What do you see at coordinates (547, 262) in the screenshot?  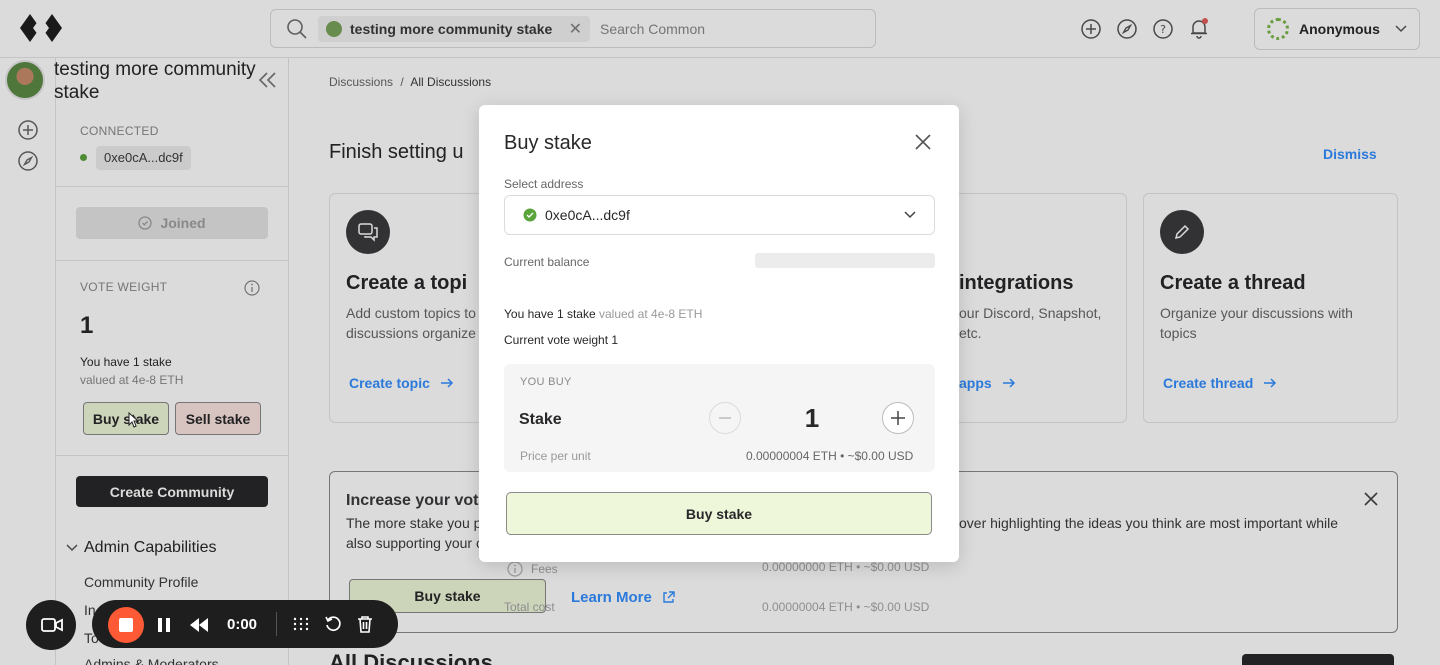 I see `current-balance-label: Current balance` at bounding box center [547, 262].